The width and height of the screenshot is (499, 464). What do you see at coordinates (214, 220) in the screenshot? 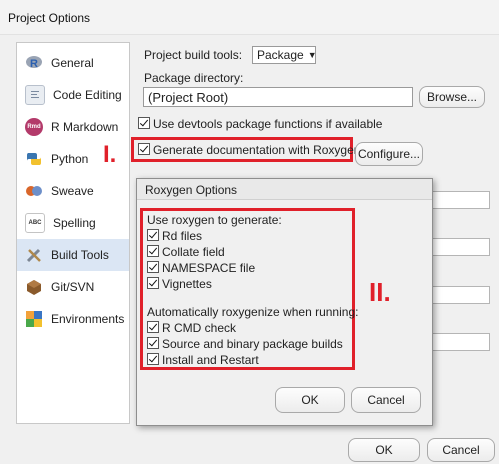
I see `generate-heading: Use roxygen to generate:` at bounding box center [214, 220].